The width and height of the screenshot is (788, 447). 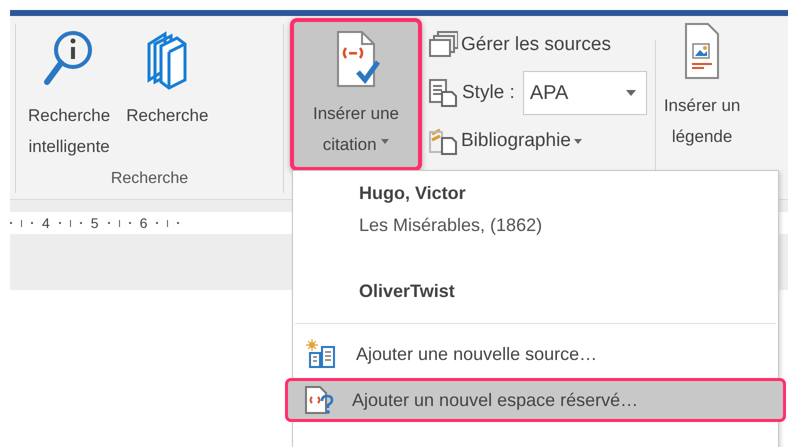 I want to click on style-label: Style :, so click(x=488, y=92).